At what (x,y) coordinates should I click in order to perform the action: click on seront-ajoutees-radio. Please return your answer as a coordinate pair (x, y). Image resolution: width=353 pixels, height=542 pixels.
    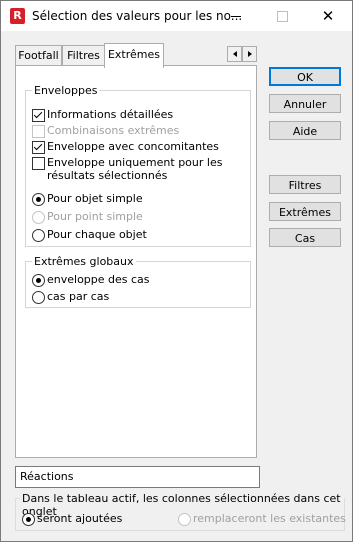
    Looking at the image, I should click on (28, 519).